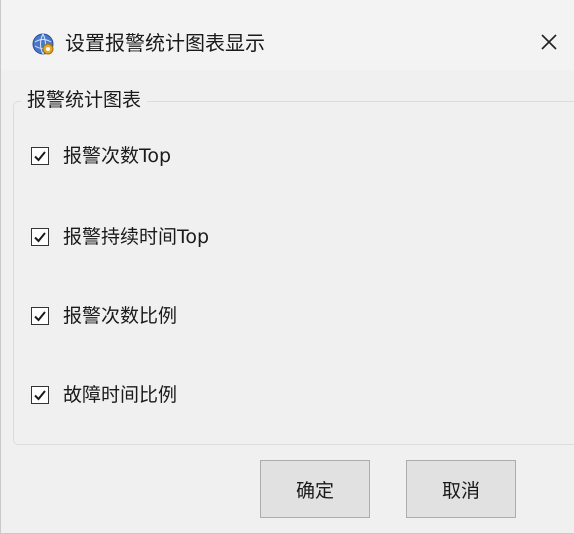 The image size is (574, 534). What do you see at coordinates (165, 43) in the screenshot?
I see `window-title: 设置报警统计图表显示` at bounding box center [165, 43].